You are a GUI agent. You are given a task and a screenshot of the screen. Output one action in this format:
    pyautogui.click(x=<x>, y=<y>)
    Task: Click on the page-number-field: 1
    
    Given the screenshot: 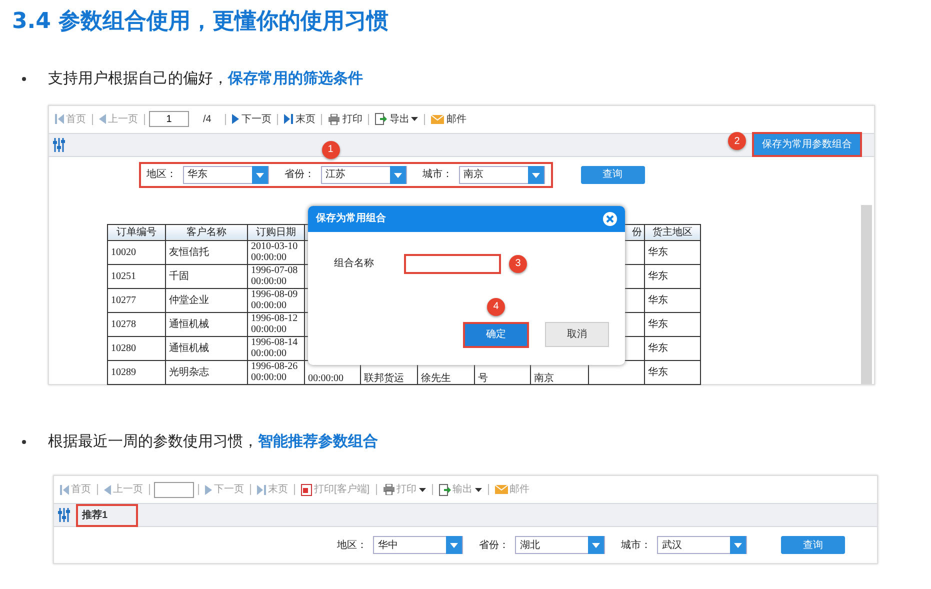 What is the action you would take?
    pyautogui.click(x=169, y=119)
    